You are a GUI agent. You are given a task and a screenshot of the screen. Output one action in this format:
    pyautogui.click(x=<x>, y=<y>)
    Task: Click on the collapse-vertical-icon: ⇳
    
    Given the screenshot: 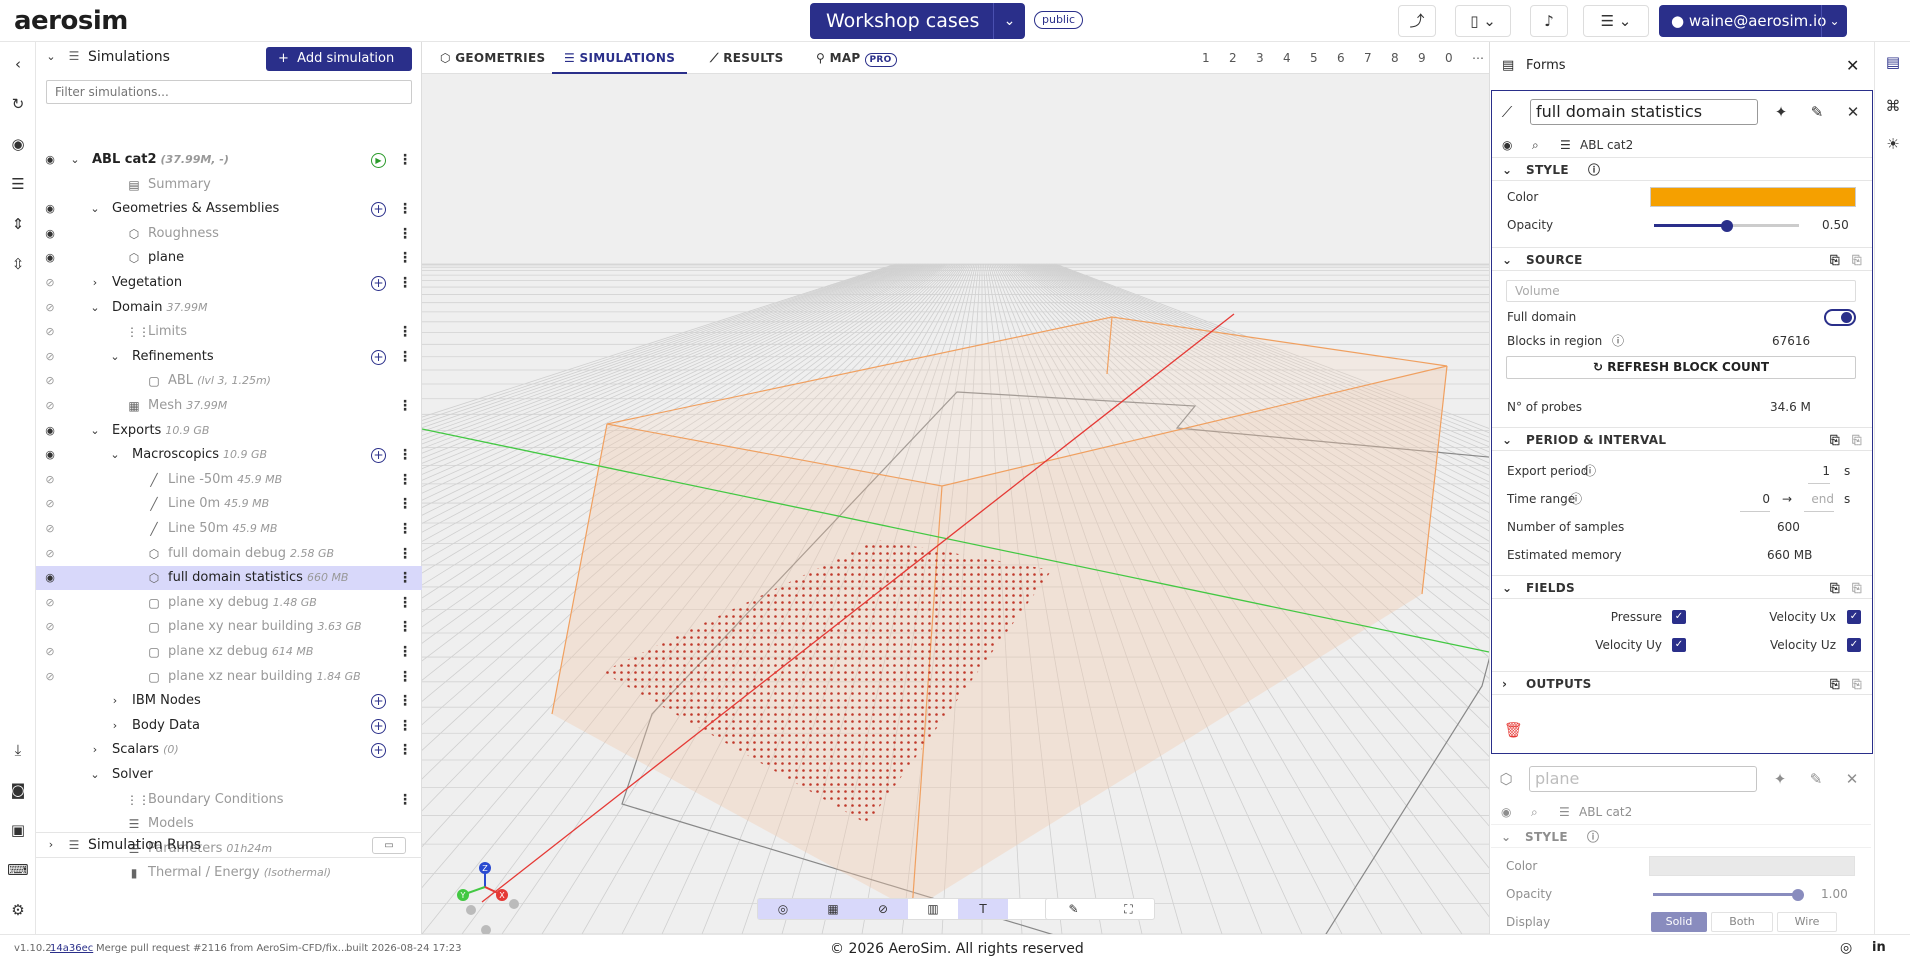 What is the action you would take?
    pyautogui.click(x=18, y=264)
    